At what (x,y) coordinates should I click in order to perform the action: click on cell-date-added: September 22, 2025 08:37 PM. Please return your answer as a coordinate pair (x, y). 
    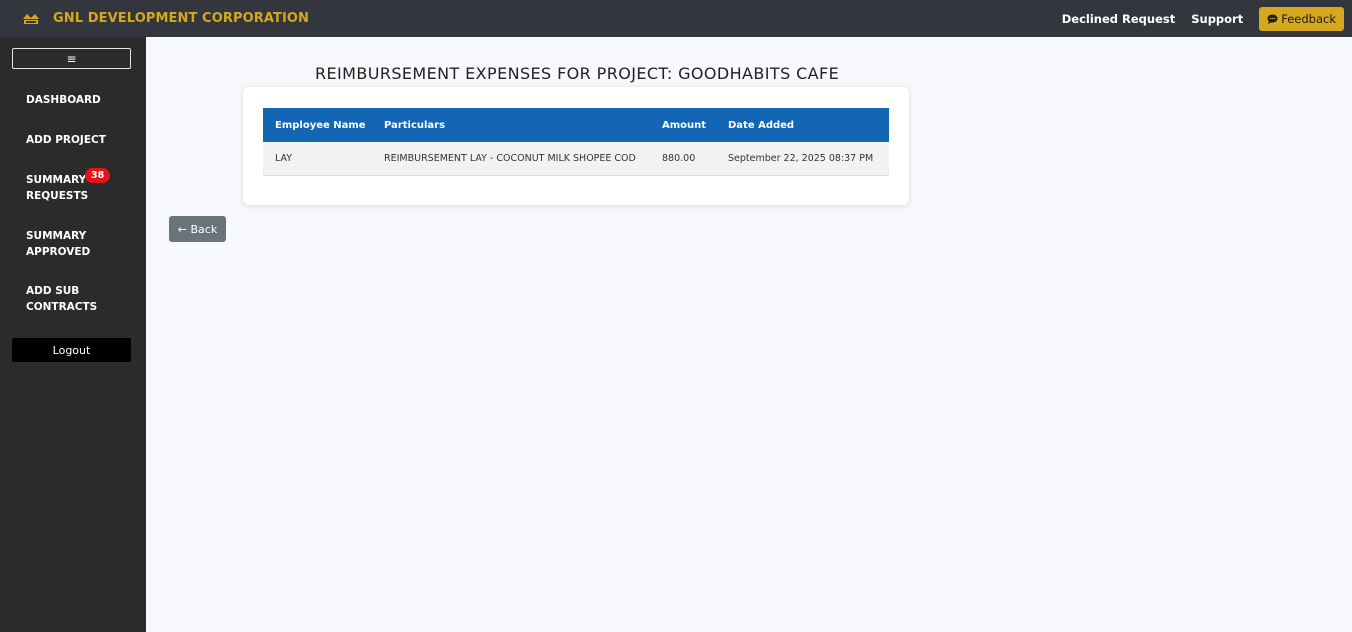
    Looking at the image, I should click on (801, 158).